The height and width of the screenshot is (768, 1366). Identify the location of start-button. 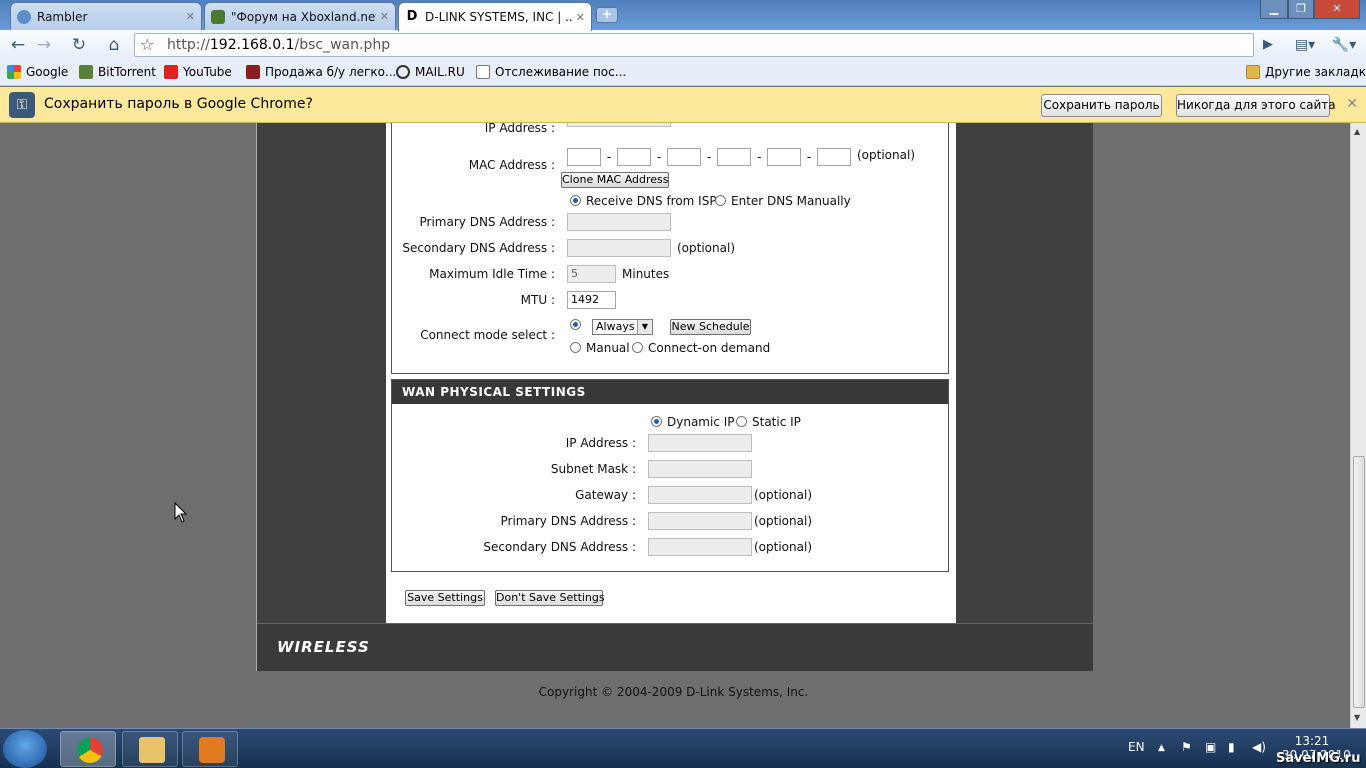
(25, 749).